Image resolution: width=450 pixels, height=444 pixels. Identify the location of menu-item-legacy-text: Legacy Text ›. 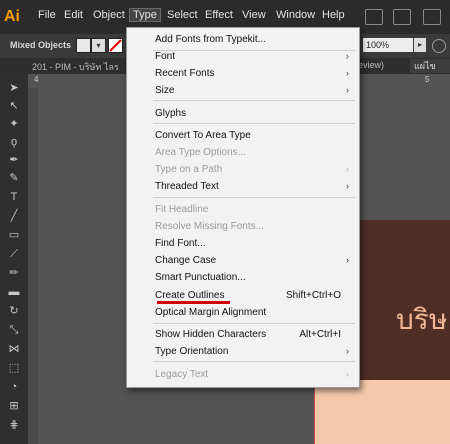
(255, 374).